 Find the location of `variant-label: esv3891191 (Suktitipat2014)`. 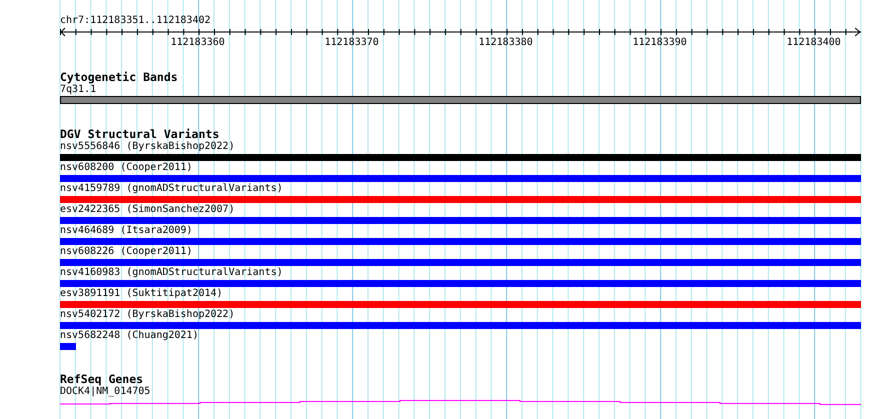

variant-label: esv3891191 (Suktitipat2014) is located at coordinates (142, 294).